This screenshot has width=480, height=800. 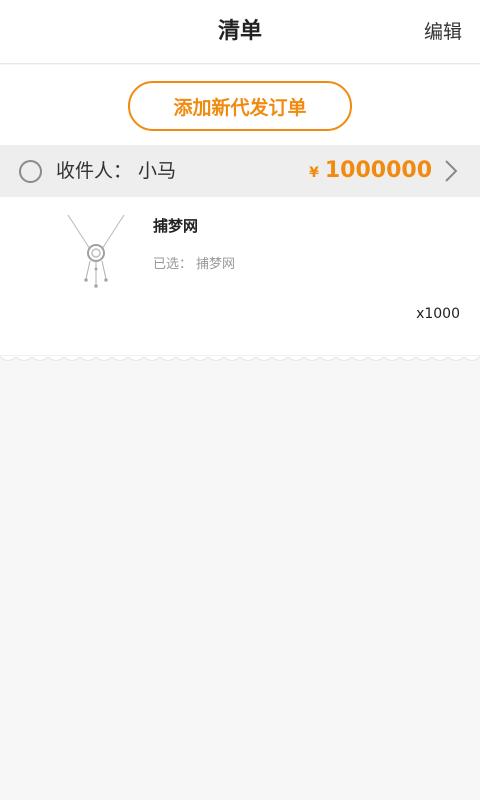 I want to click on add-new-order-button: 添加新代发订单, so click(x=240, y=106).